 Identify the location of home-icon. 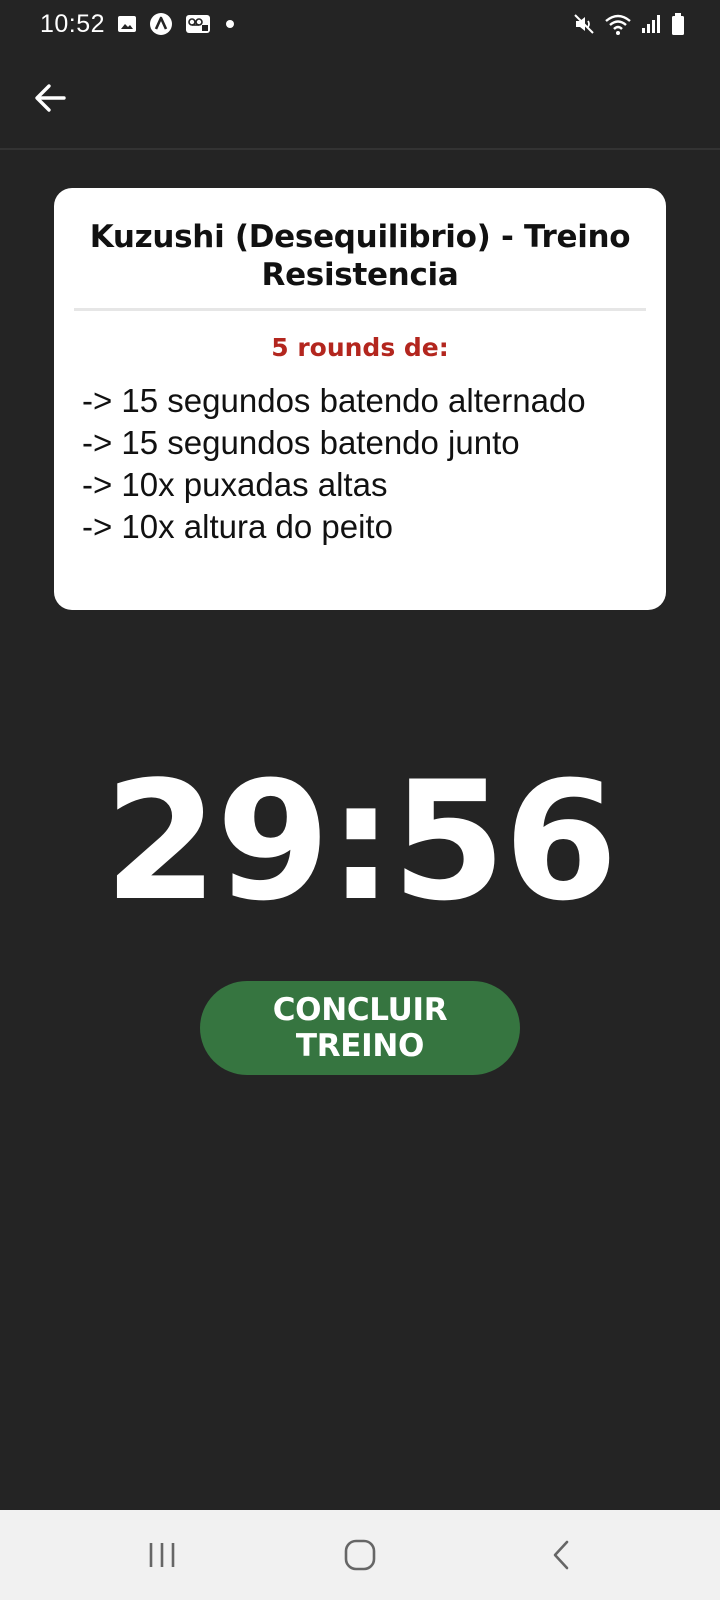
(360, 1555).